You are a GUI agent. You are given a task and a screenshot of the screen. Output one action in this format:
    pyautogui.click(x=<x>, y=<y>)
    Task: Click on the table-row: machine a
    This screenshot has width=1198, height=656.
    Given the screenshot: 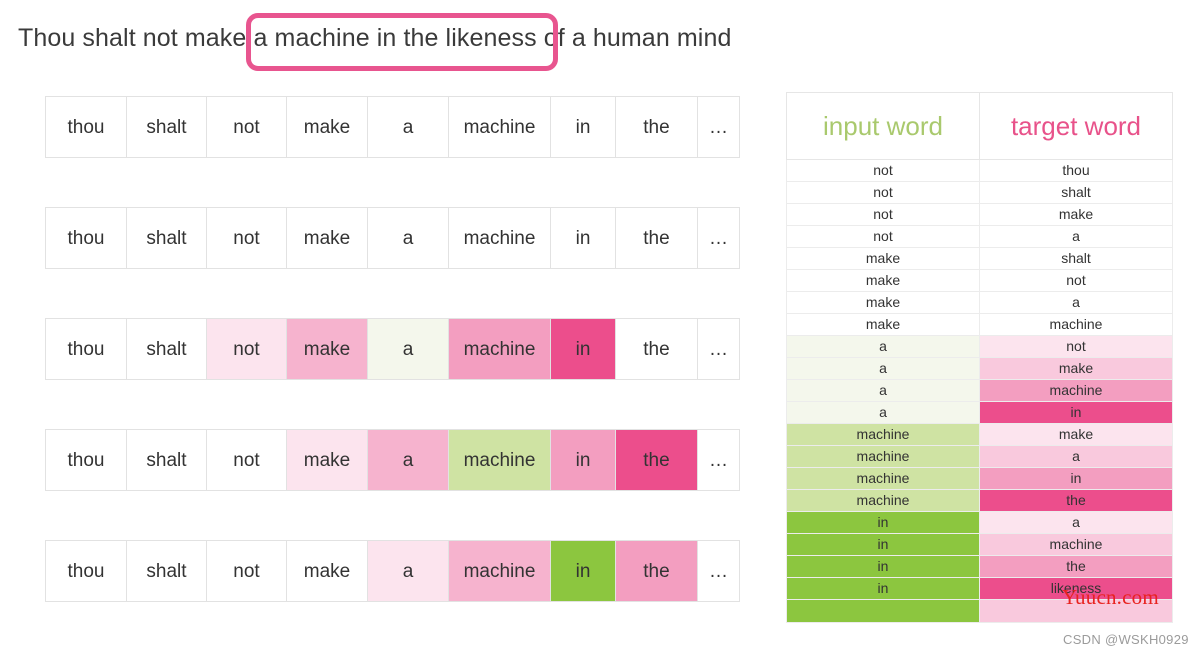 What is the action you would take?
    pyautogui.click(x=979, y=456)
    